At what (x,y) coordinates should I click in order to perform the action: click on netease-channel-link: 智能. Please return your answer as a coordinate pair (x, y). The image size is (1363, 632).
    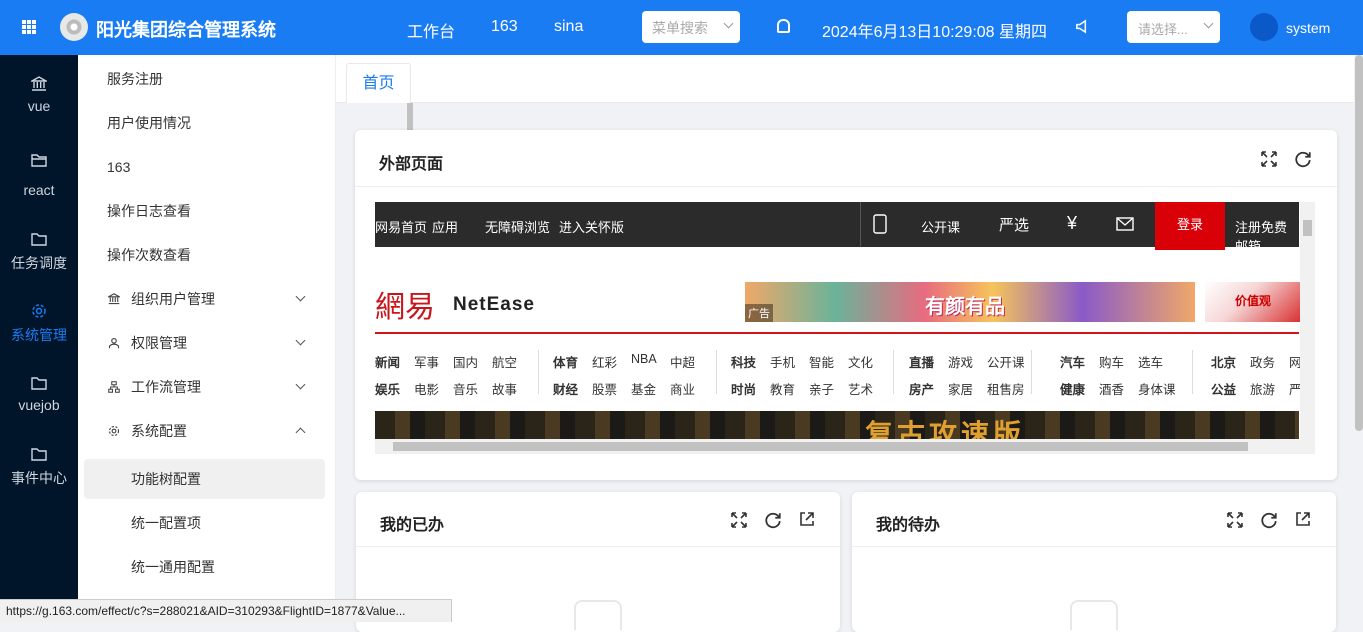
    Looking at the image, I should click on (821, 361).